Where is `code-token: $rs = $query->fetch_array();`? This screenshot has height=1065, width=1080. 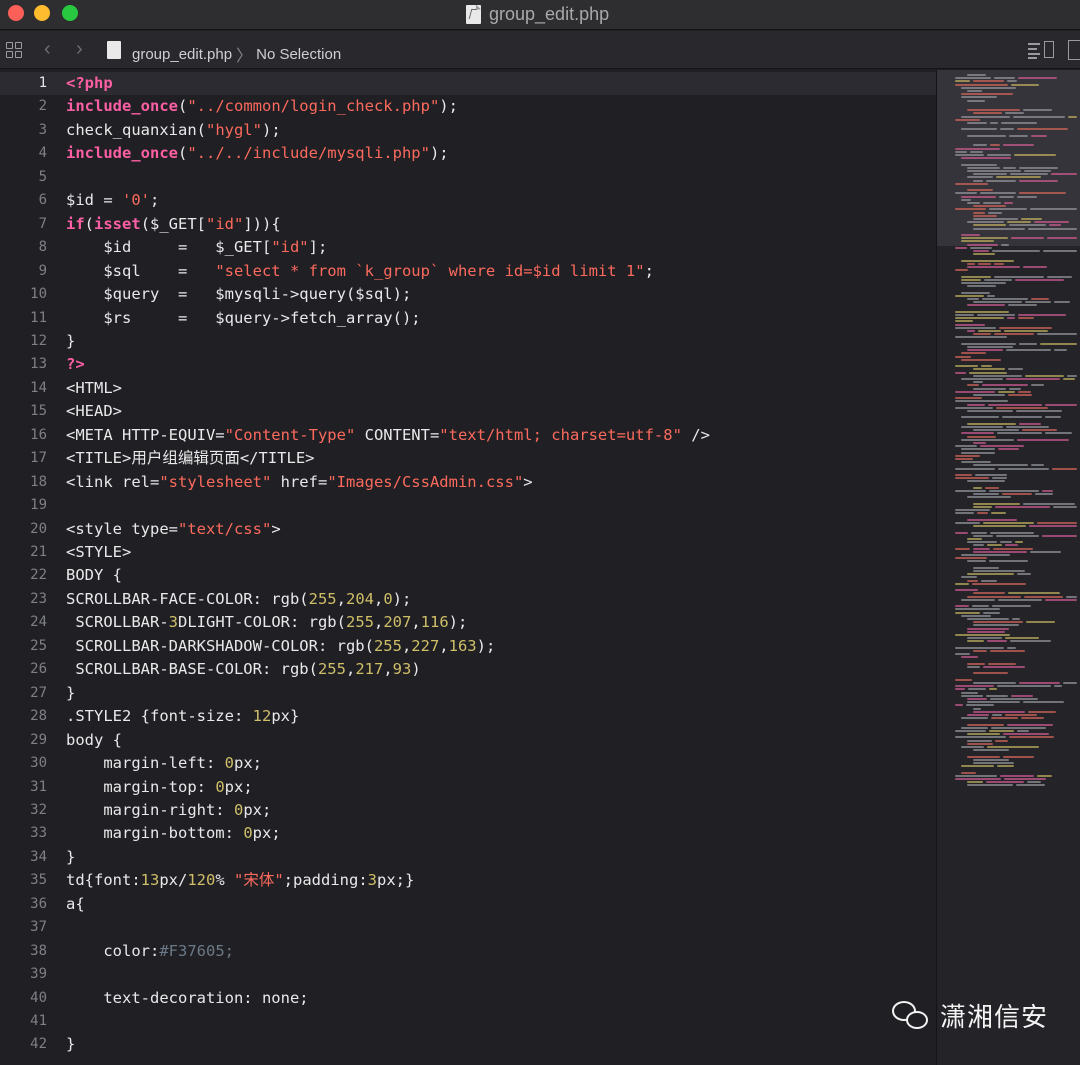 code-token: $rs = $query->fetch_array(); is located at coordinates (243, 317).